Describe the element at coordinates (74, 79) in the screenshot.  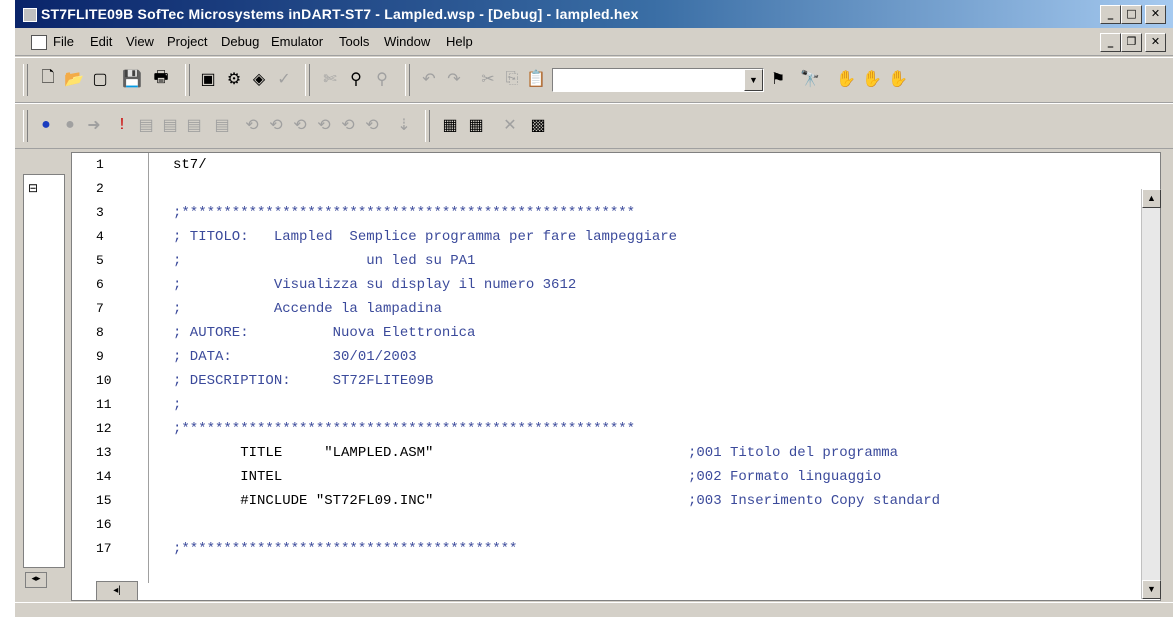
I see `open-file-icon: 📂` at that location.